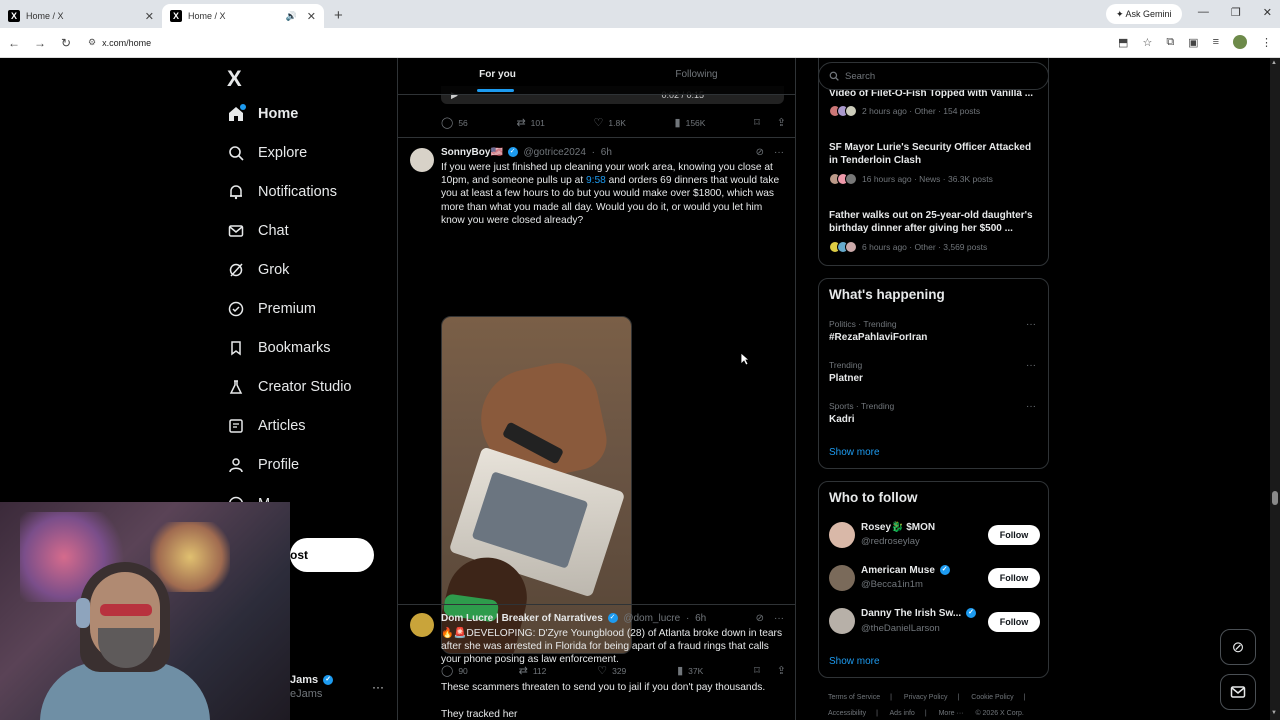 Image resolution: width=1280 pixels, height=720 pixels. I want to click on search-input: Search, so click(933, 76).